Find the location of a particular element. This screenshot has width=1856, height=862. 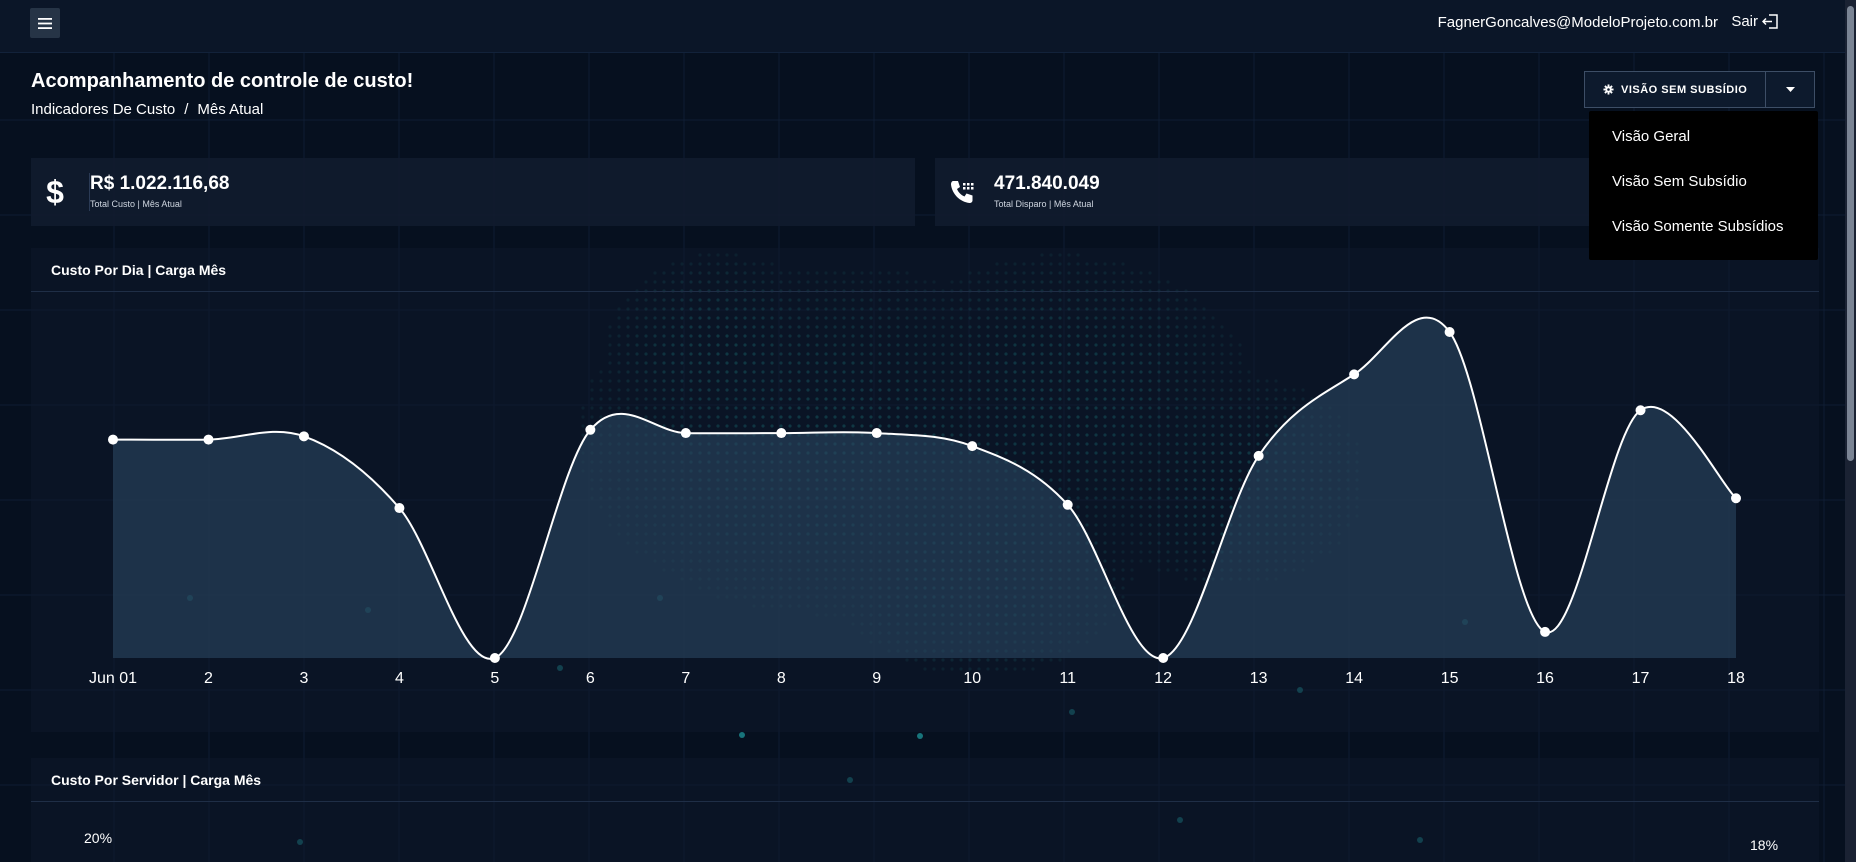

view-selector-label: VISÃO SEM SUBSÍDIO is located at coordinates (1684, 89).